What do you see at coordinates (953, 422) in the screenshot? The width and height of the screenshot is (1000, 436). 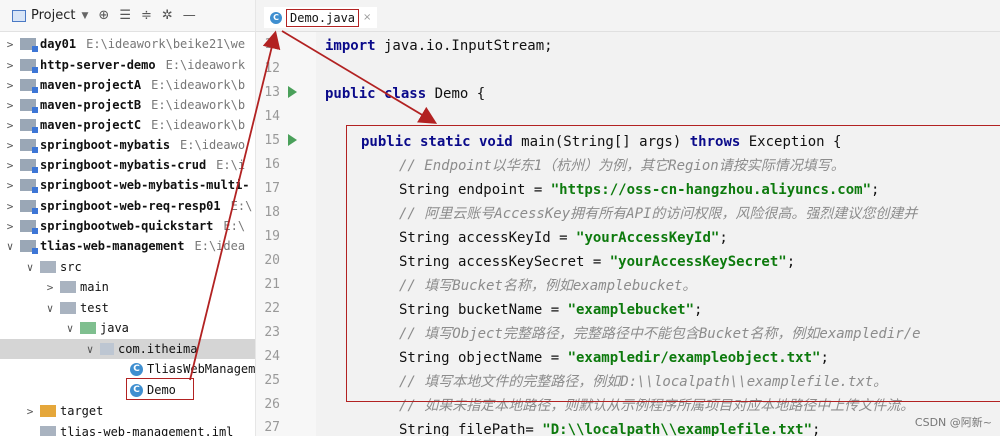 I see `watermark: CSDN @阿新~` at bounding box center [953, 422].